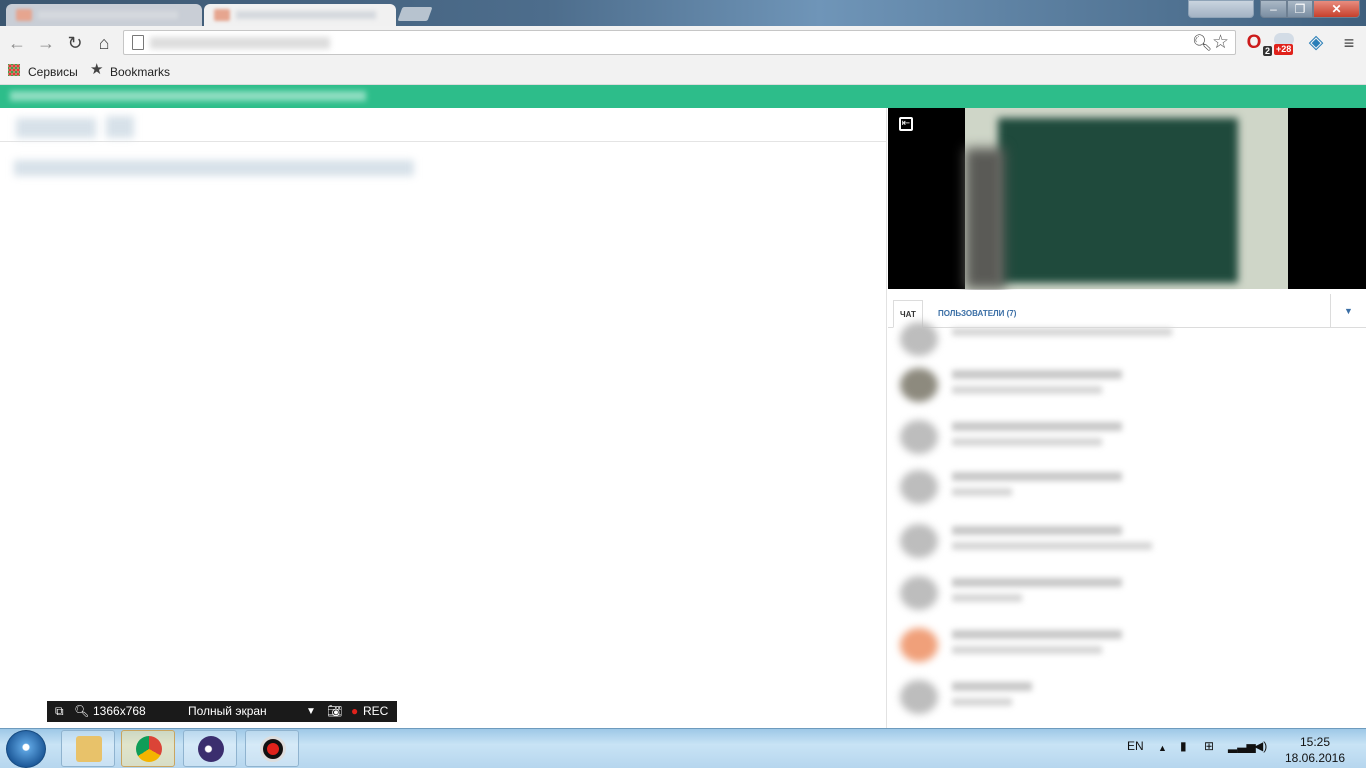 The width and height of the screenshot is (1366, 768). I want to click on bookmarks-bar: Сервисы ★ Bookmarks, so click(683, 72).